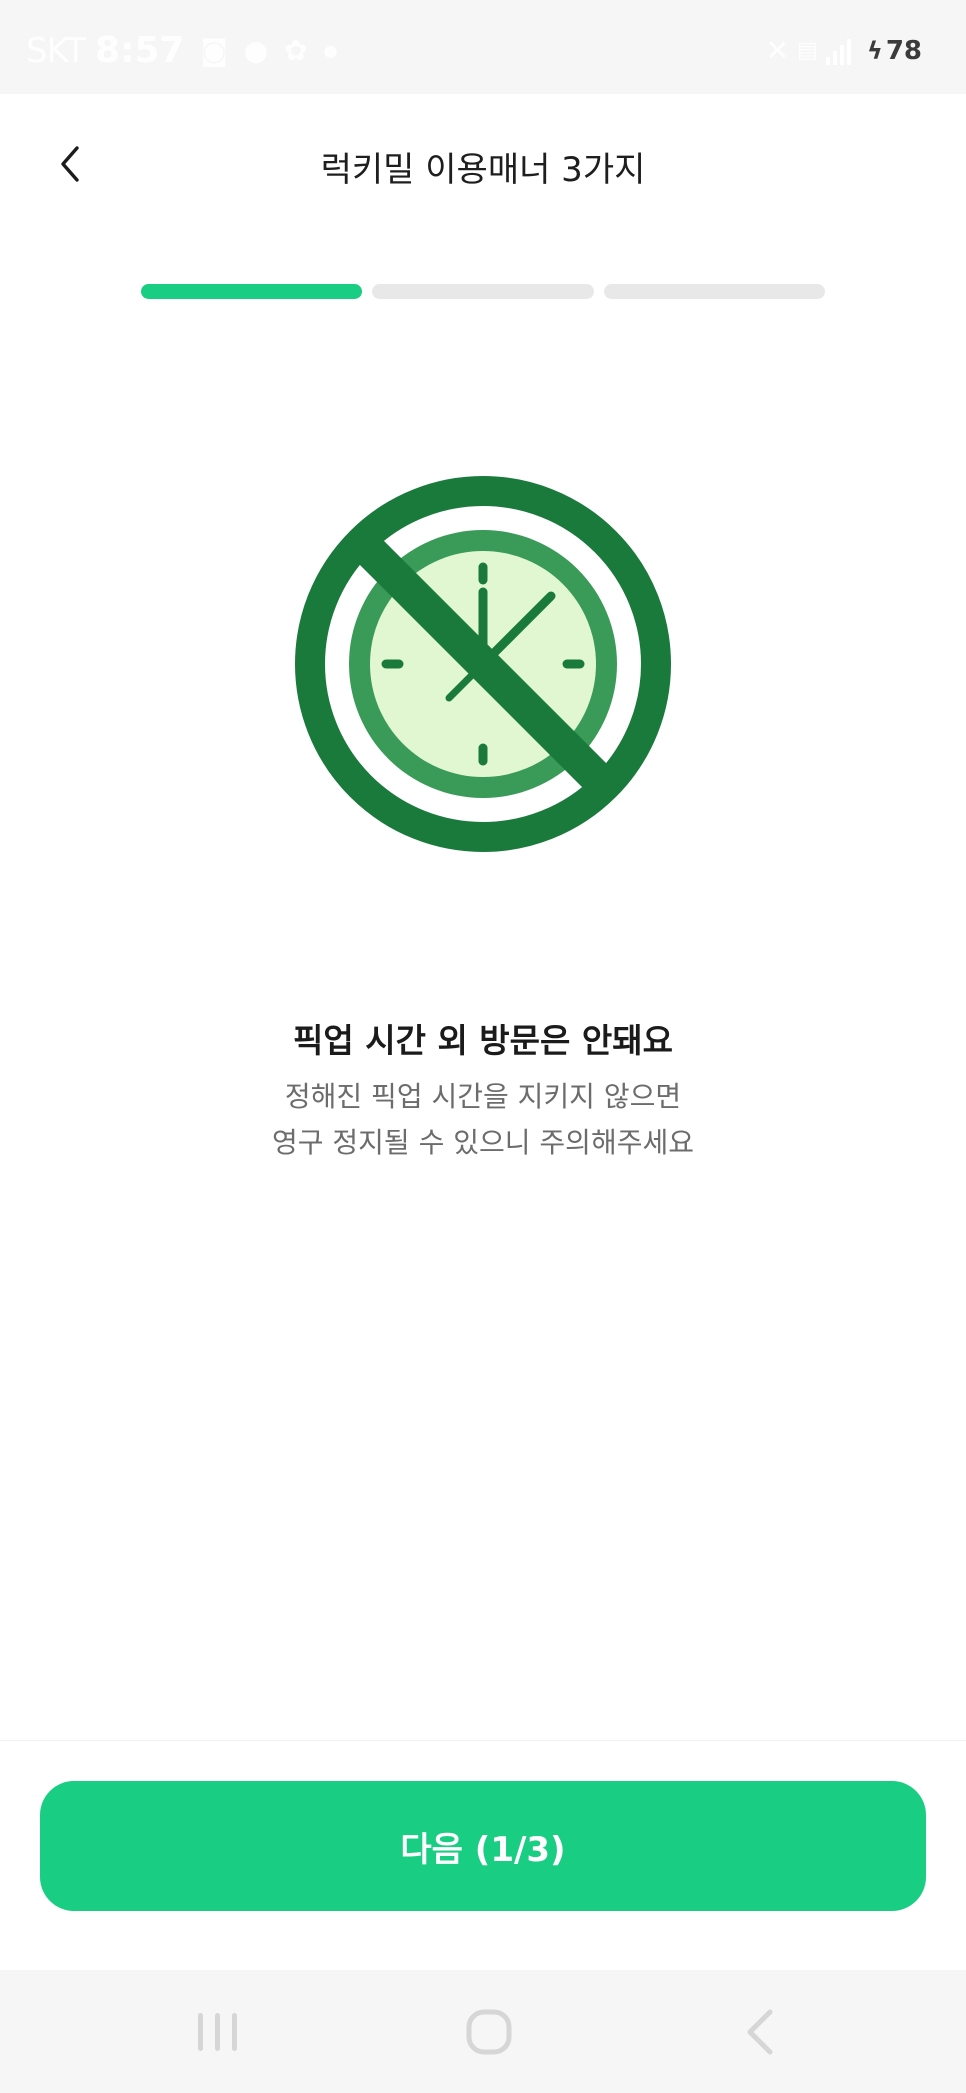 The image size is (966, 2093). I want to click on camera-icon: ◙, so click(214, 50).